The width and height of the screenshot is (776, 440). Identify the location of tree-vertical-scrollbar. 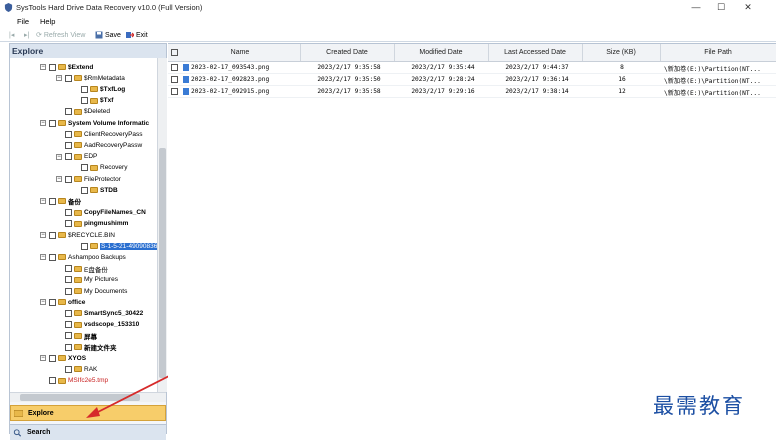
(162, 225).